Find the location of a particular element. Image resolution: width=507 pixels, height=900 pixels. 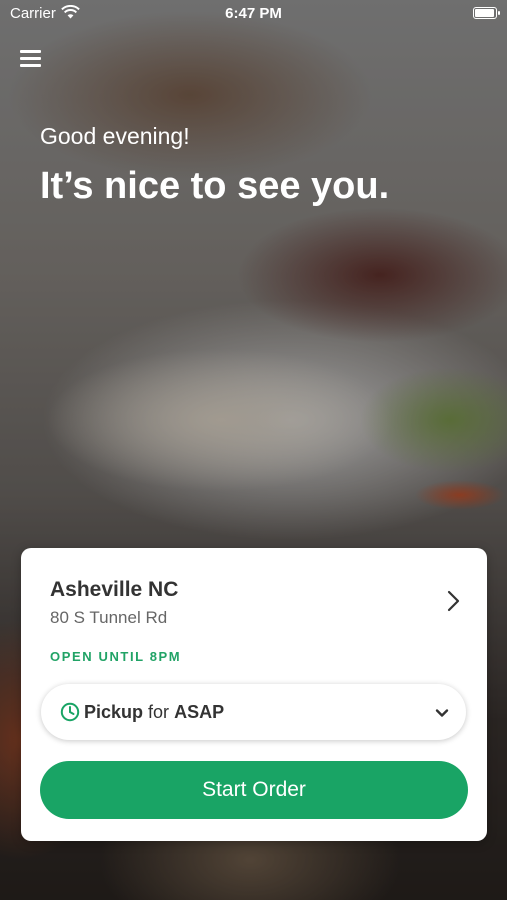

open-status-label: OPEN UNTIL 8PM is located at coordinates (116, 656).